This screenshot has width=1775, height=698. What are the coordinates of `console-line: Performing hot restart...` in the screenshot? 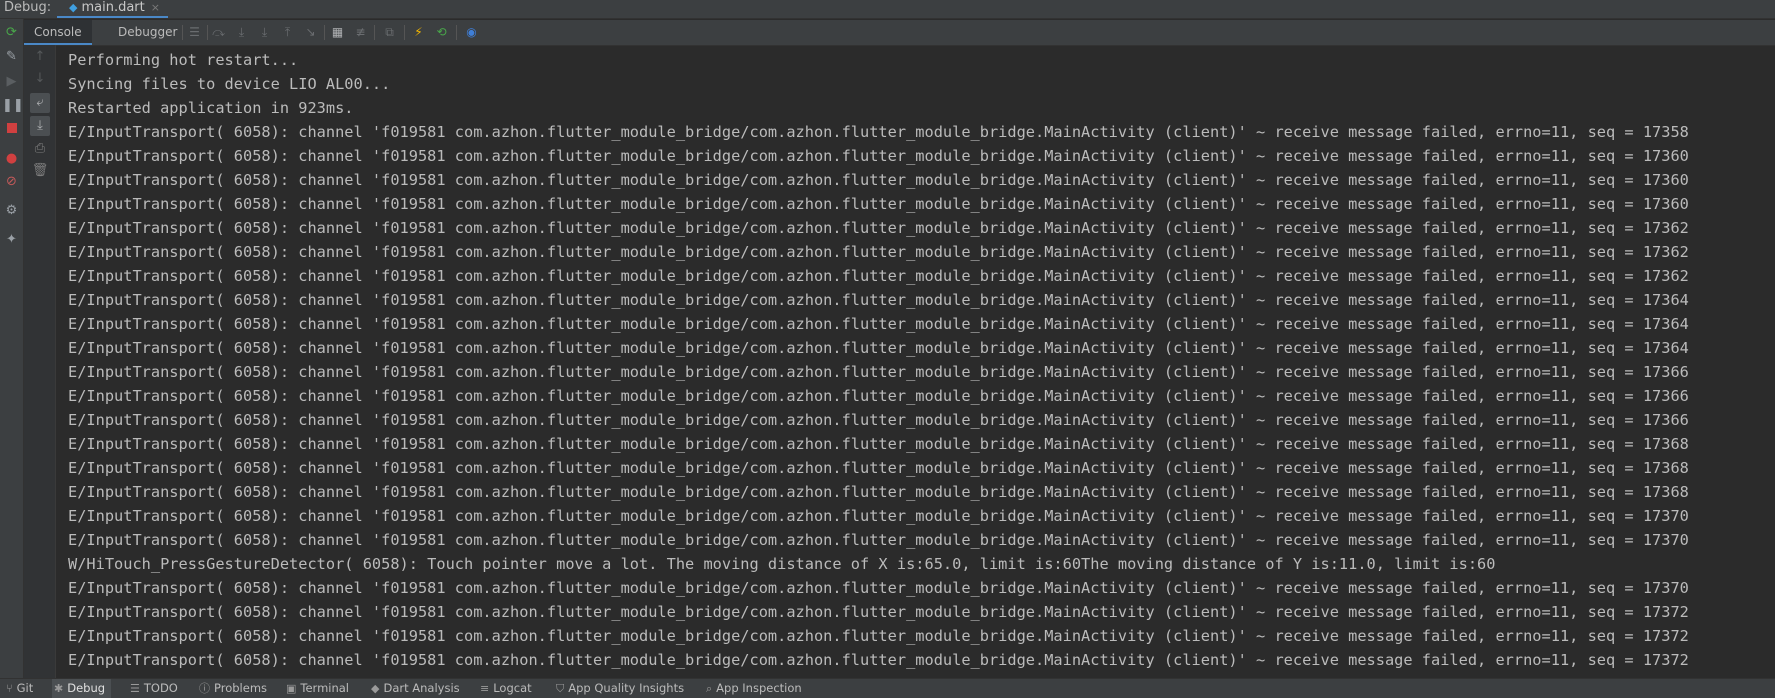 It's located at (183, 60).